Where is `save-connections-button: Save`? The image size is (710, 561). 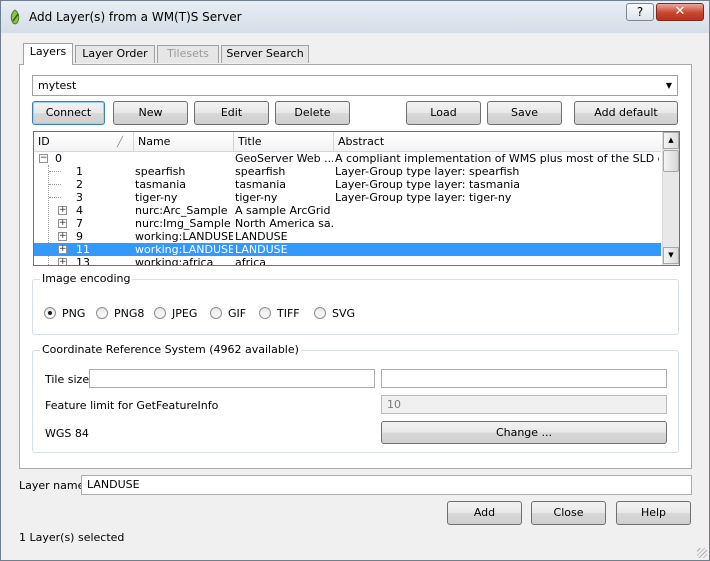
save-connections-button: Save is located at coordinates (524, 113).